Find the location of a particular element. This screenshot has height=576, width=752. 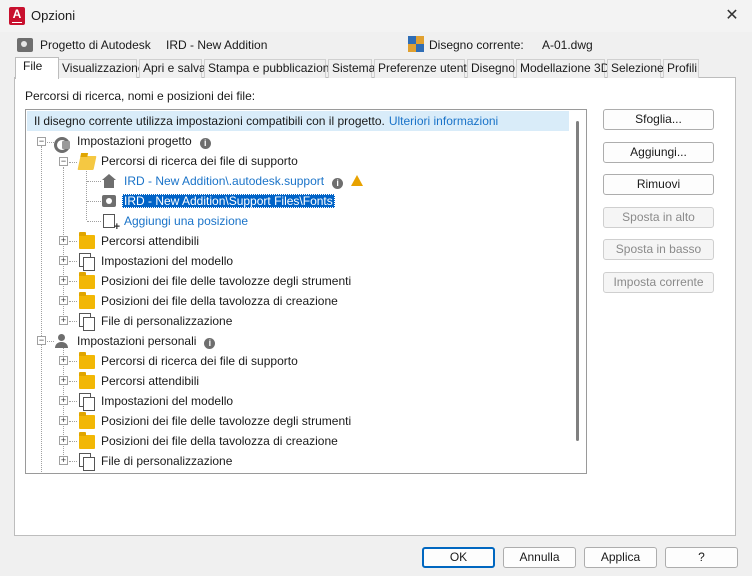

ok-button: OK is located at coordinates (458, 557).